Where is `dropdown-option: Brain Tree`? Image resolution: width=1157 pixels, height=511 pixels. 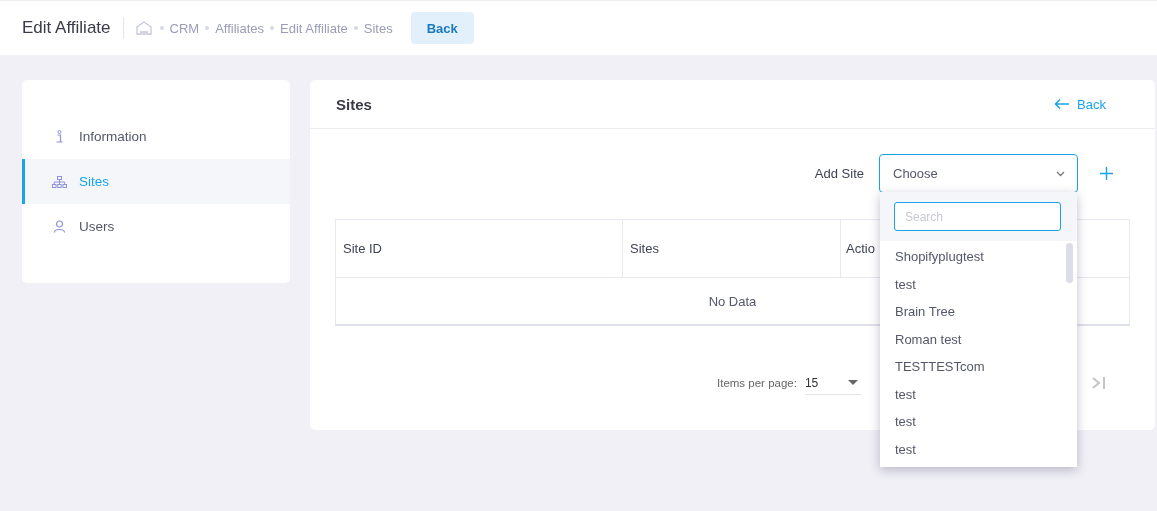 dropdown-option: Brain Tree is located at coordinates (986, 312).